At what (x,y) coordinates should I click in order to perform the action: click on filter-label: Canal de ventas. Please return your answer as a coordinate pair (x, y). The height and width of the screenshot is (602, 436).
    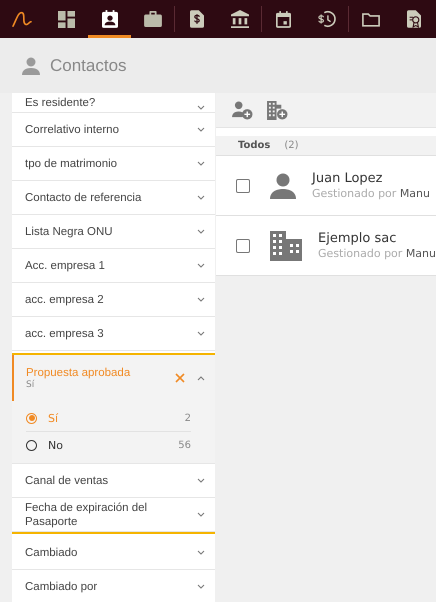
    Looking at the image, I should click on (67, 481).